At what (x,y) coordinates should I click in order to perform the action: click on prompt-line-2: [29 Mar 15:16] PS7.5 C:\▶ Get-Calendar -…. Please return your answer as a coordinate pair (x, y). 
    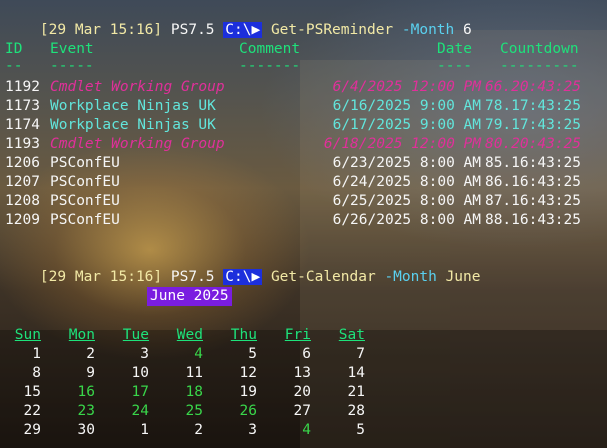
    Looking at the image, I should click on (242, 277).